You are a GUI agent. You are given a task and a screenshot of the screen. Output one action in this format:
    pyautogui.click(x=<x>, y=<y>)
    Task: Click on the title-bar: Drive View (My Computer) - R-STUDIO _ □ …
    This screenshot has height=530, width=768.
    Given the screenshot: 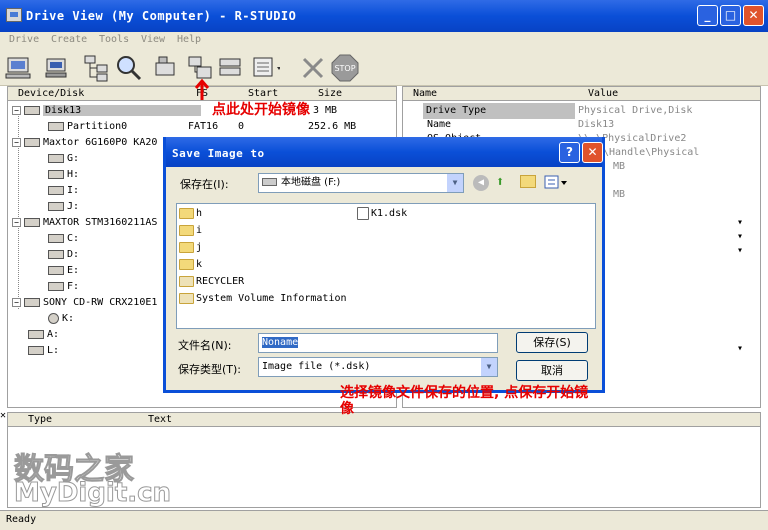 What is the action you would take?
    pyautogui.click(x=384, y=16)
    